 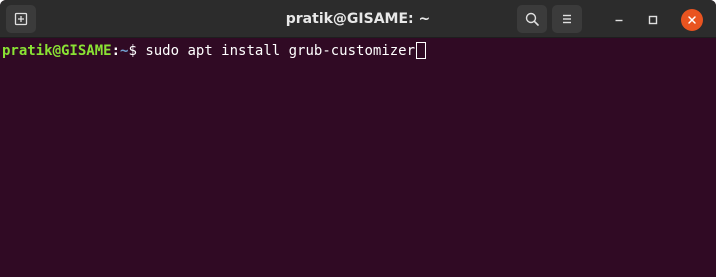 I want to click on text-cursor, so click(x=421, y=50).